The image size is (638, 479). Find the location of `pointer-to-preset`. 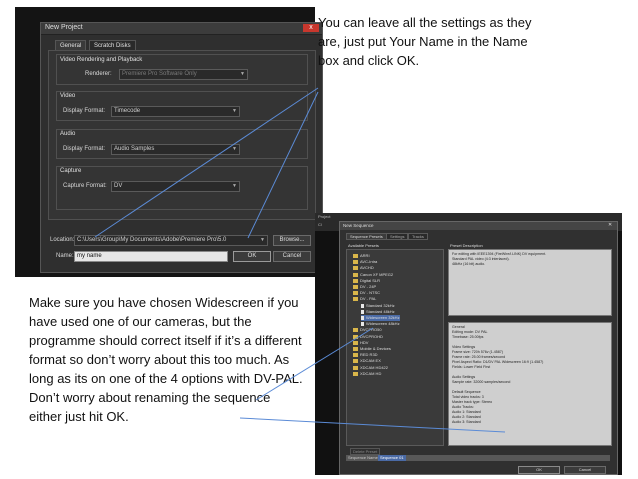

pointer-to-preset is located at coordinates (314, 364).